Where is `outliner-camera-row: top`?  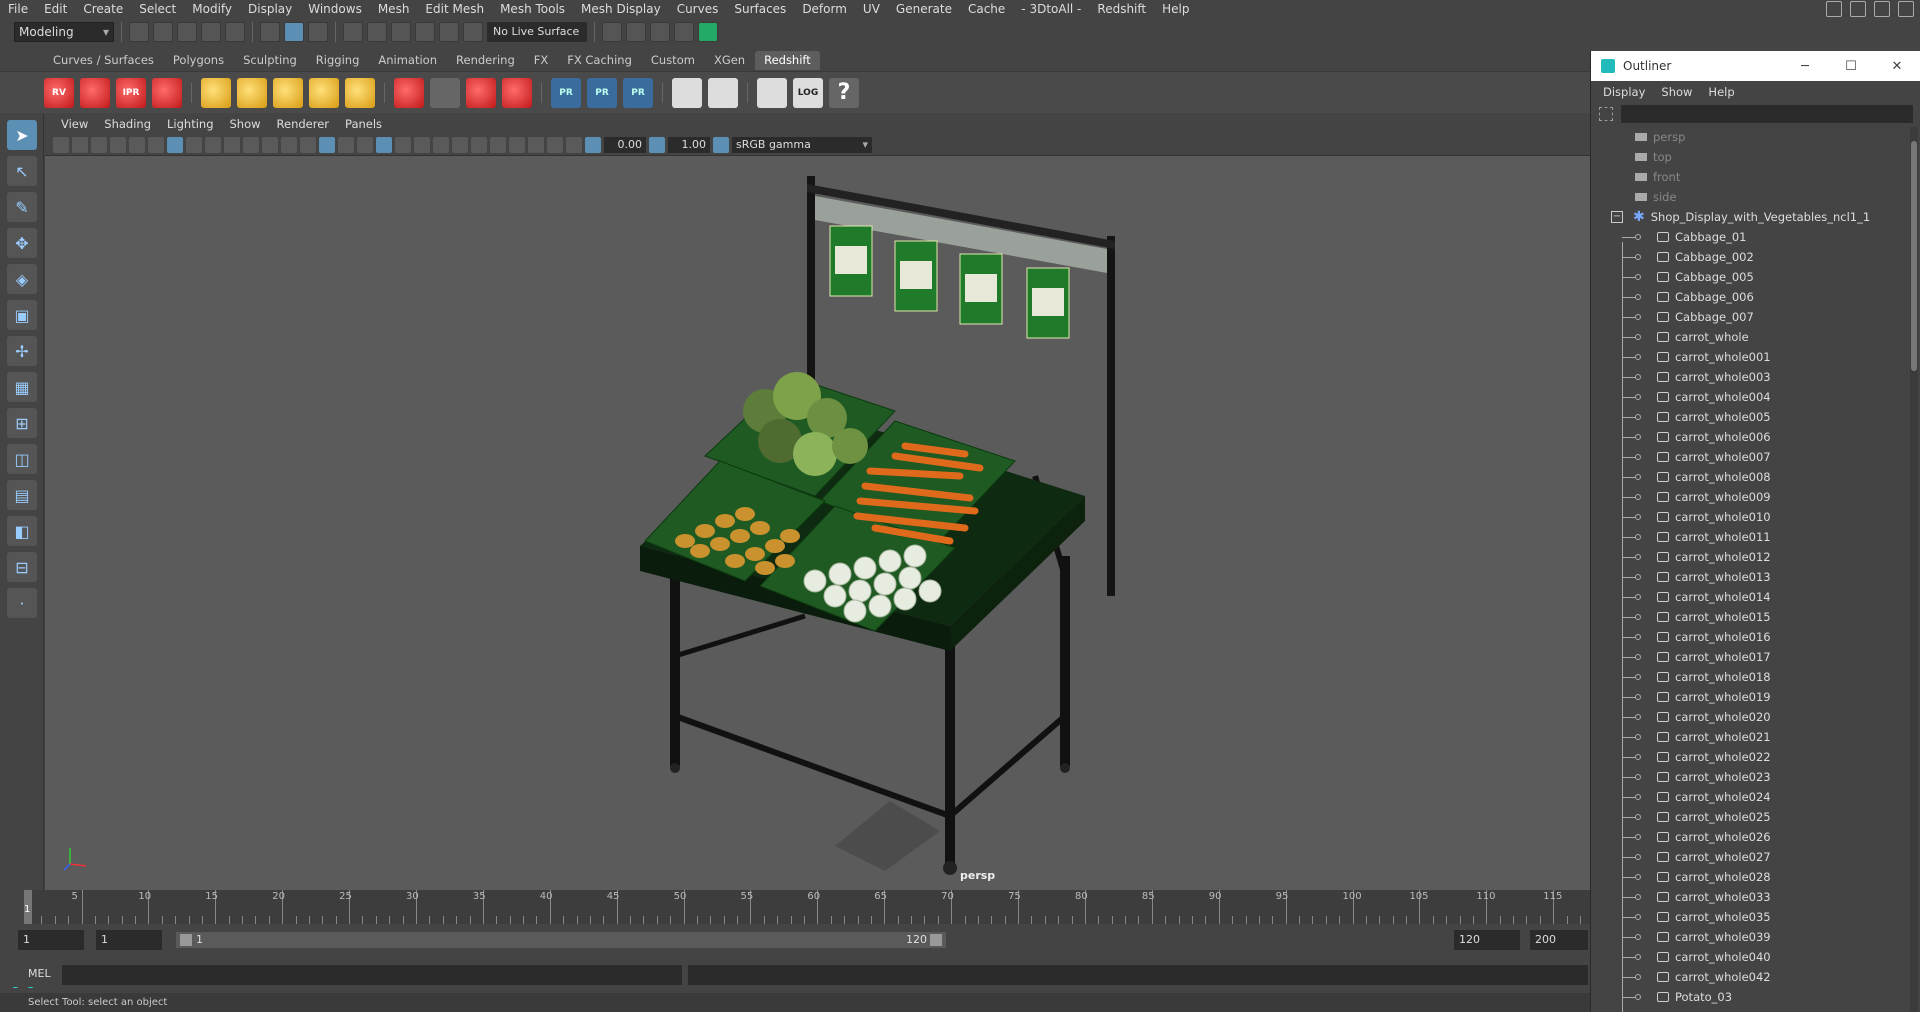 outliner-camera-row: top is located at coordinates (1750, 157).